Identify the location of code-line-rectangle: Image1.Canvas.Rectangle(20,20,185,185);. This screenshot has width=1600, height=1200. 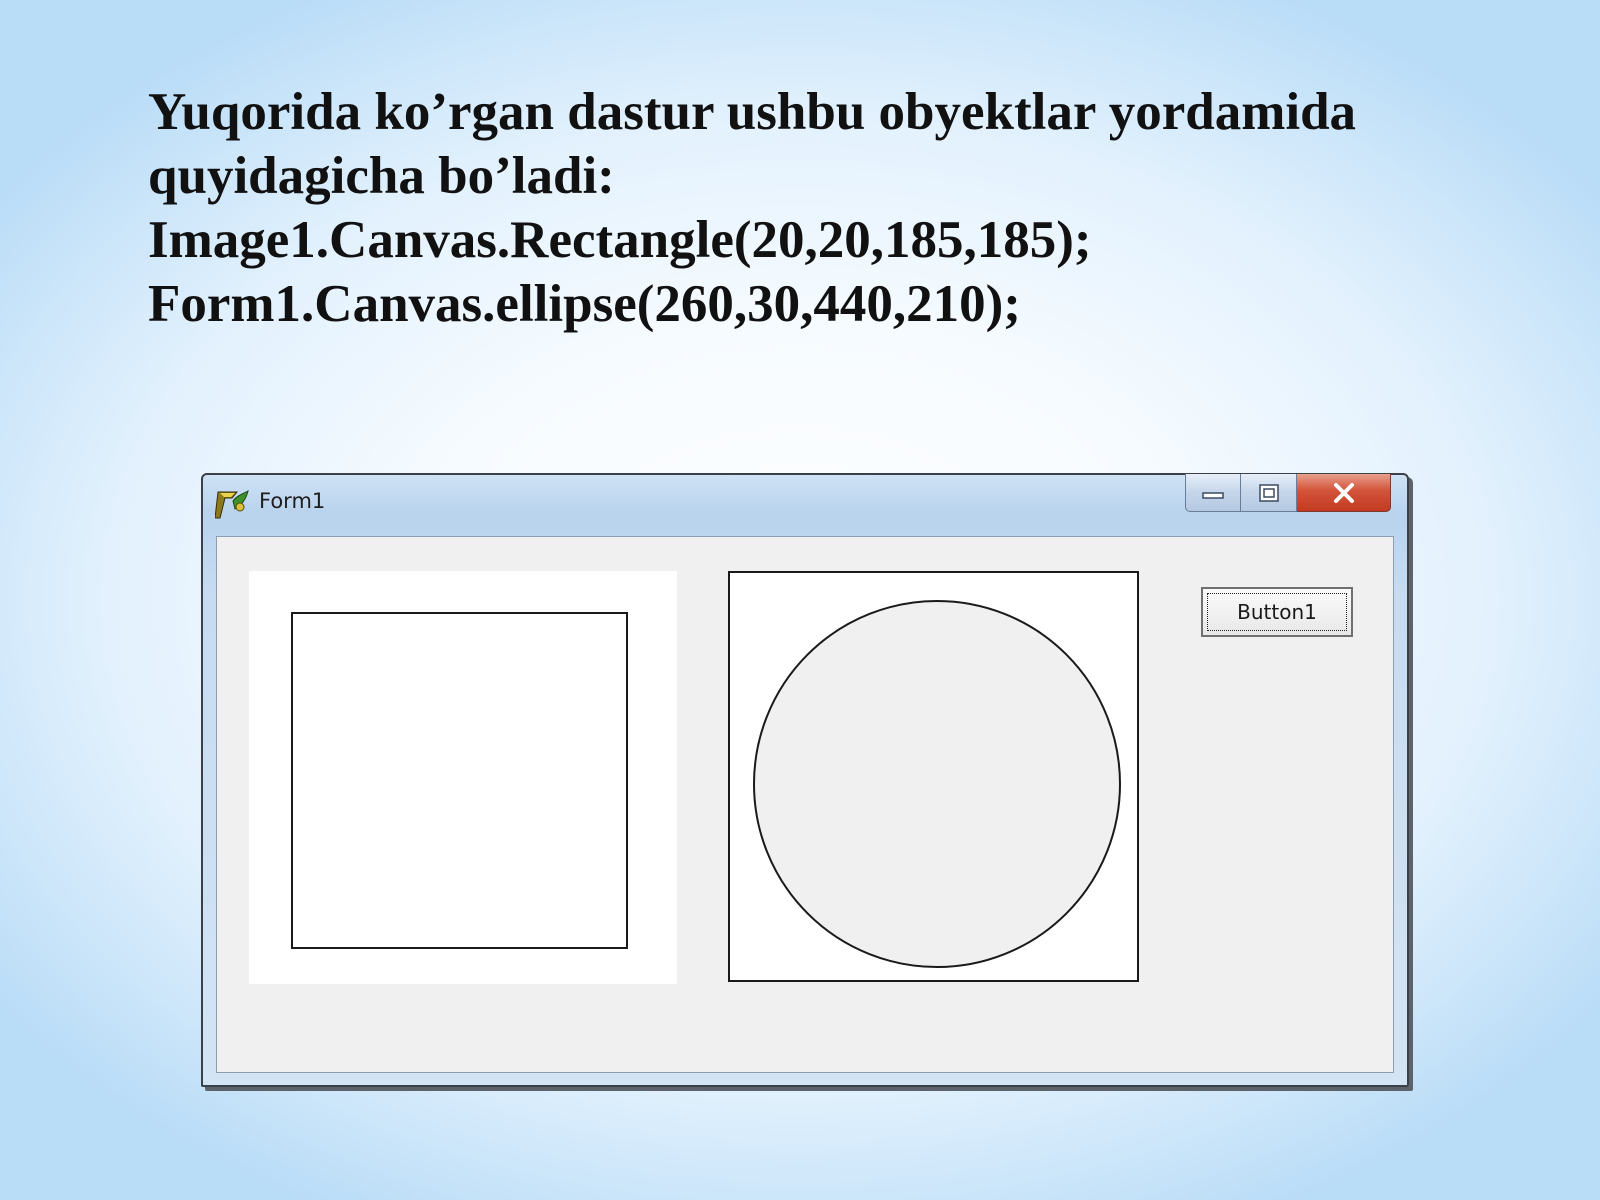
(620, 240).